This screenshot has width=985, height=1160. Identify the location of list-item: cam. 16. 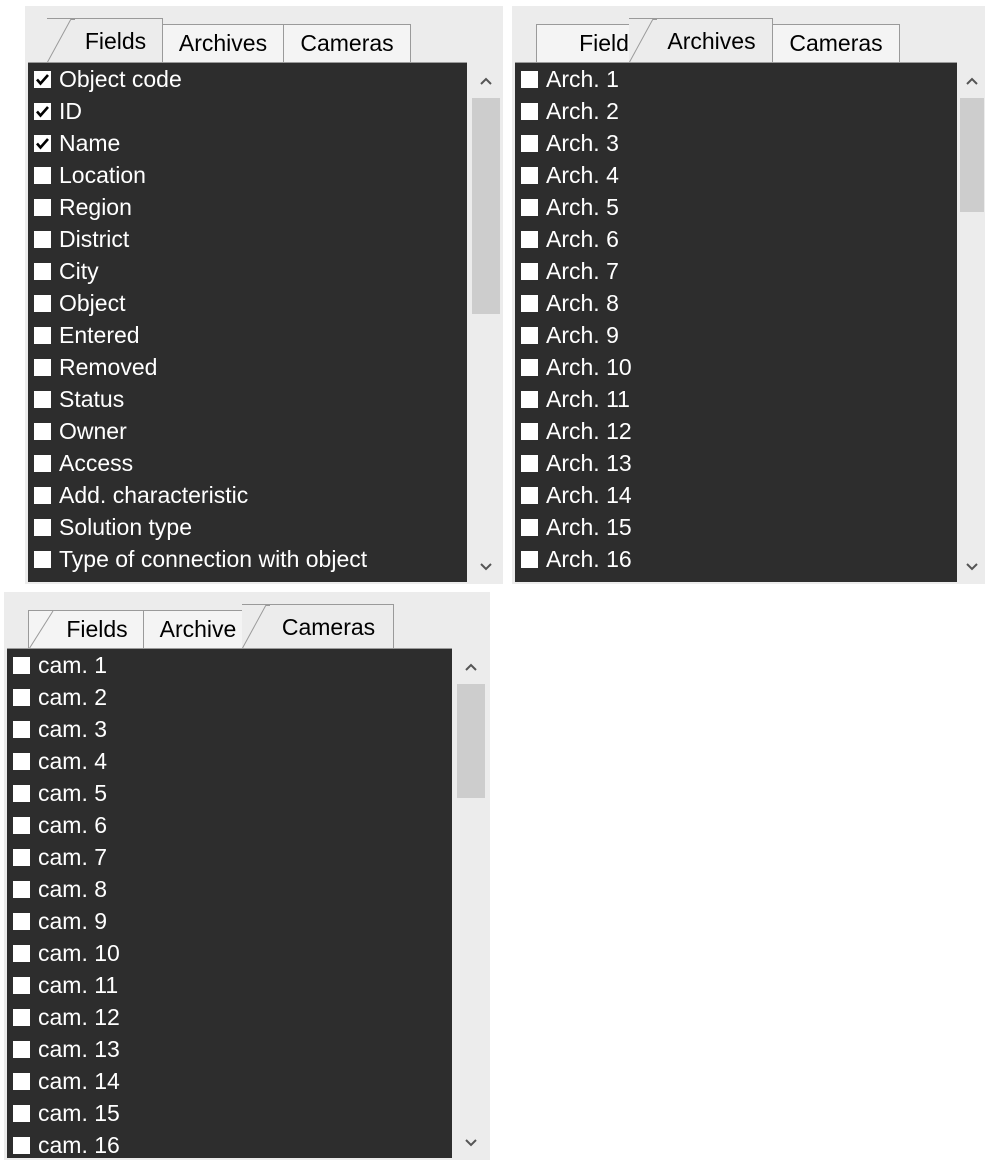
(229, 1143).